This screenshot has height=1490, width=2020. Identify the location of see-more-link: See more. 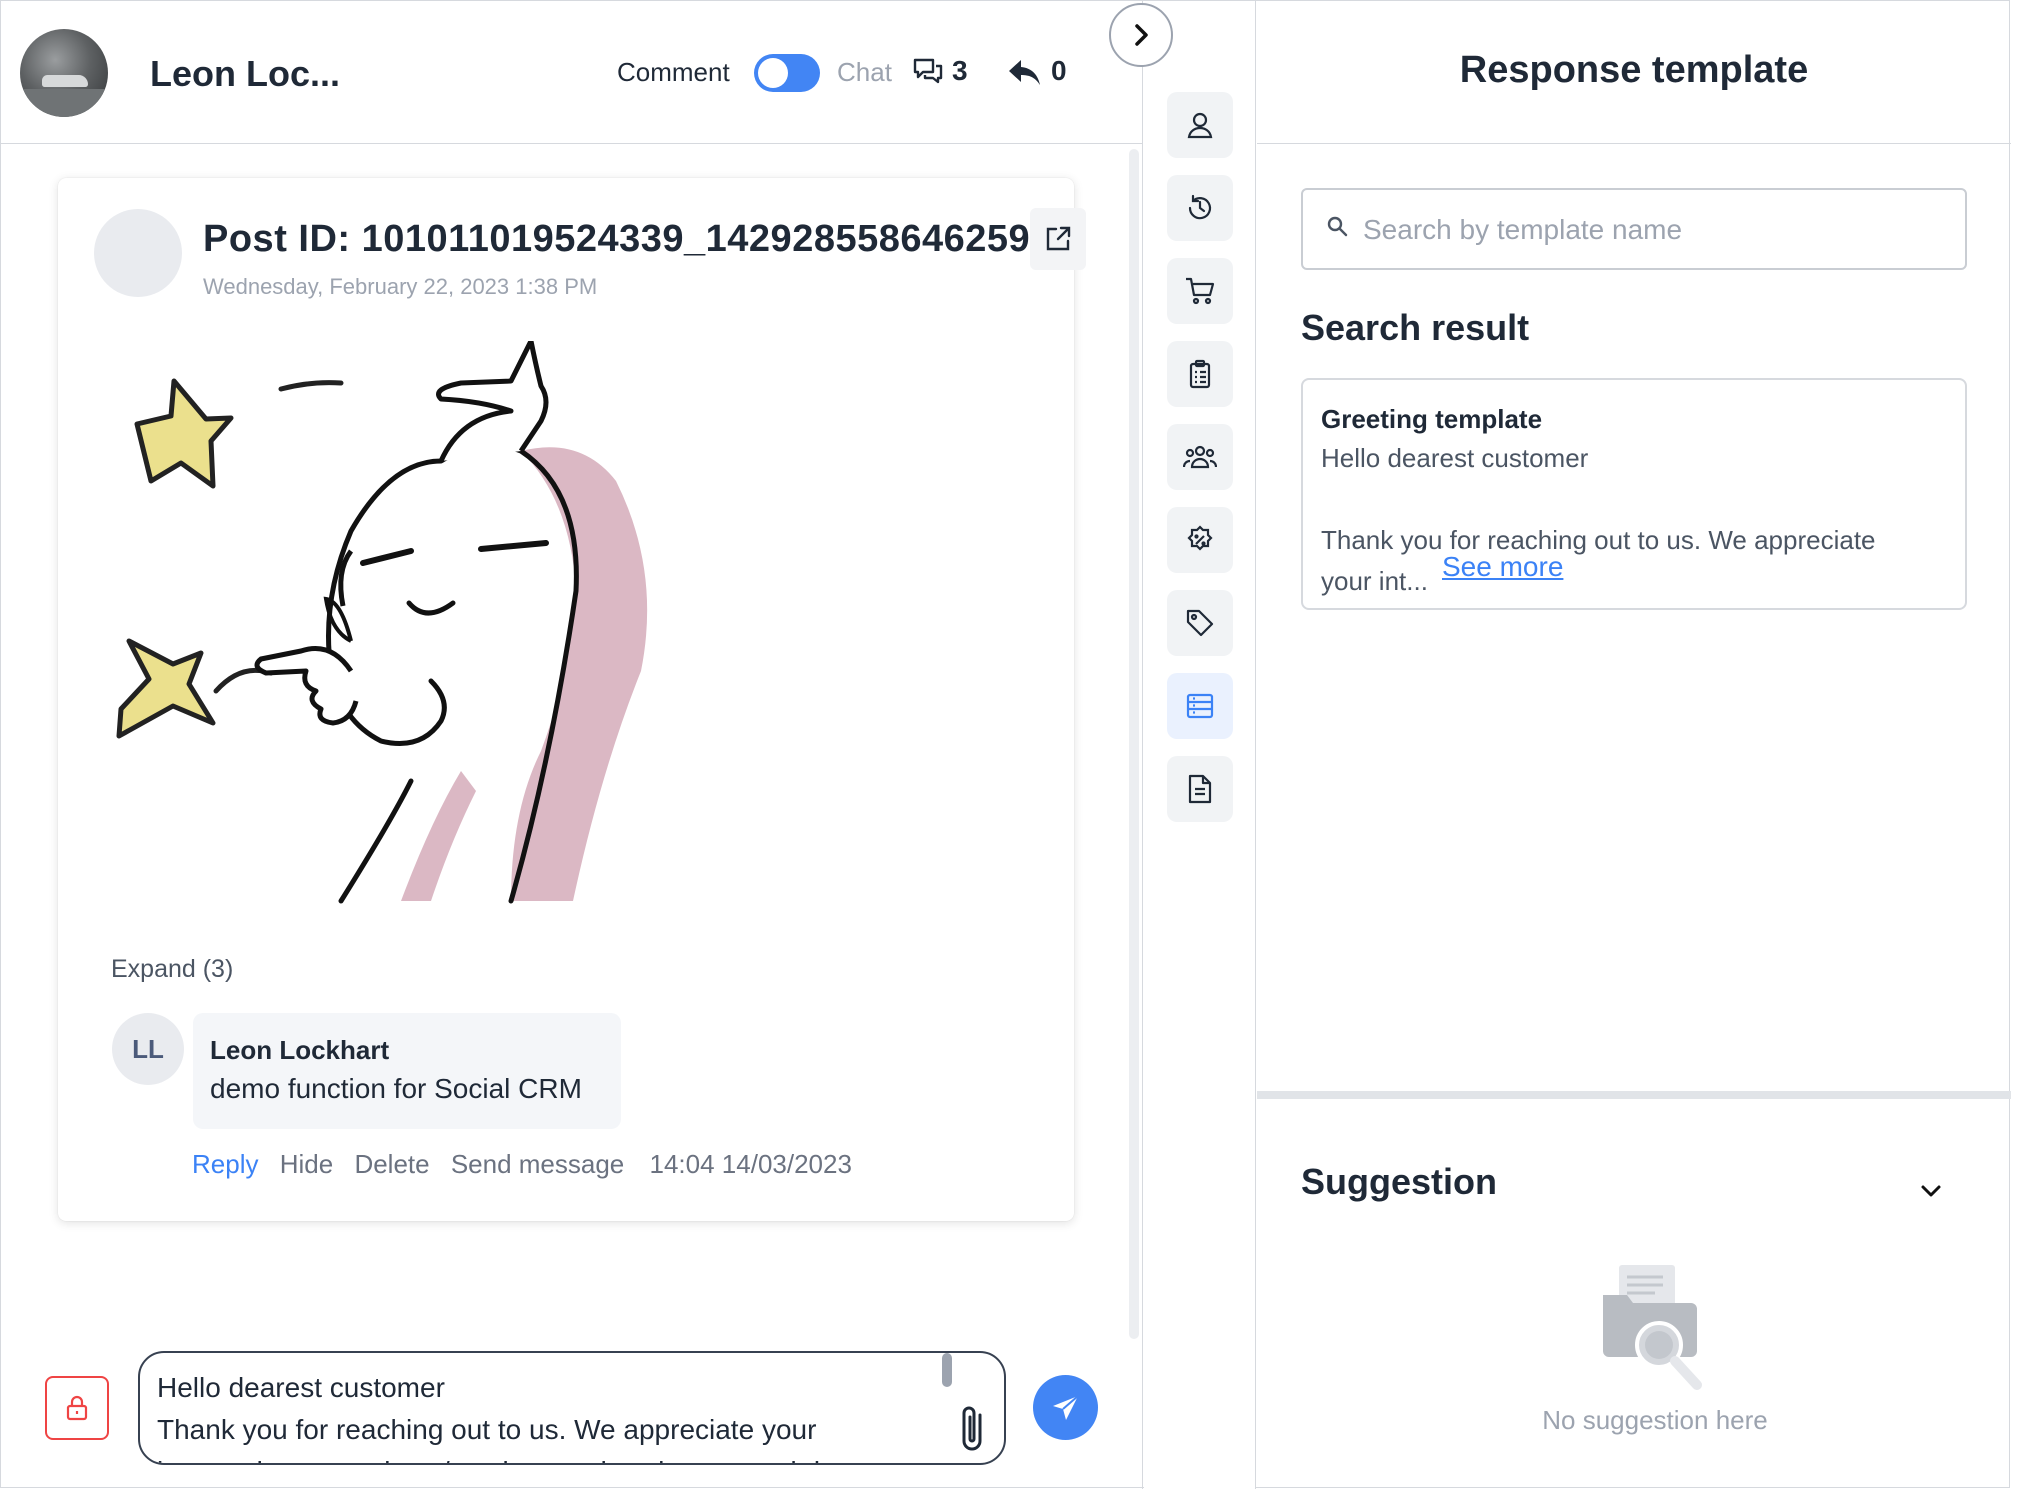
(1502, 567).